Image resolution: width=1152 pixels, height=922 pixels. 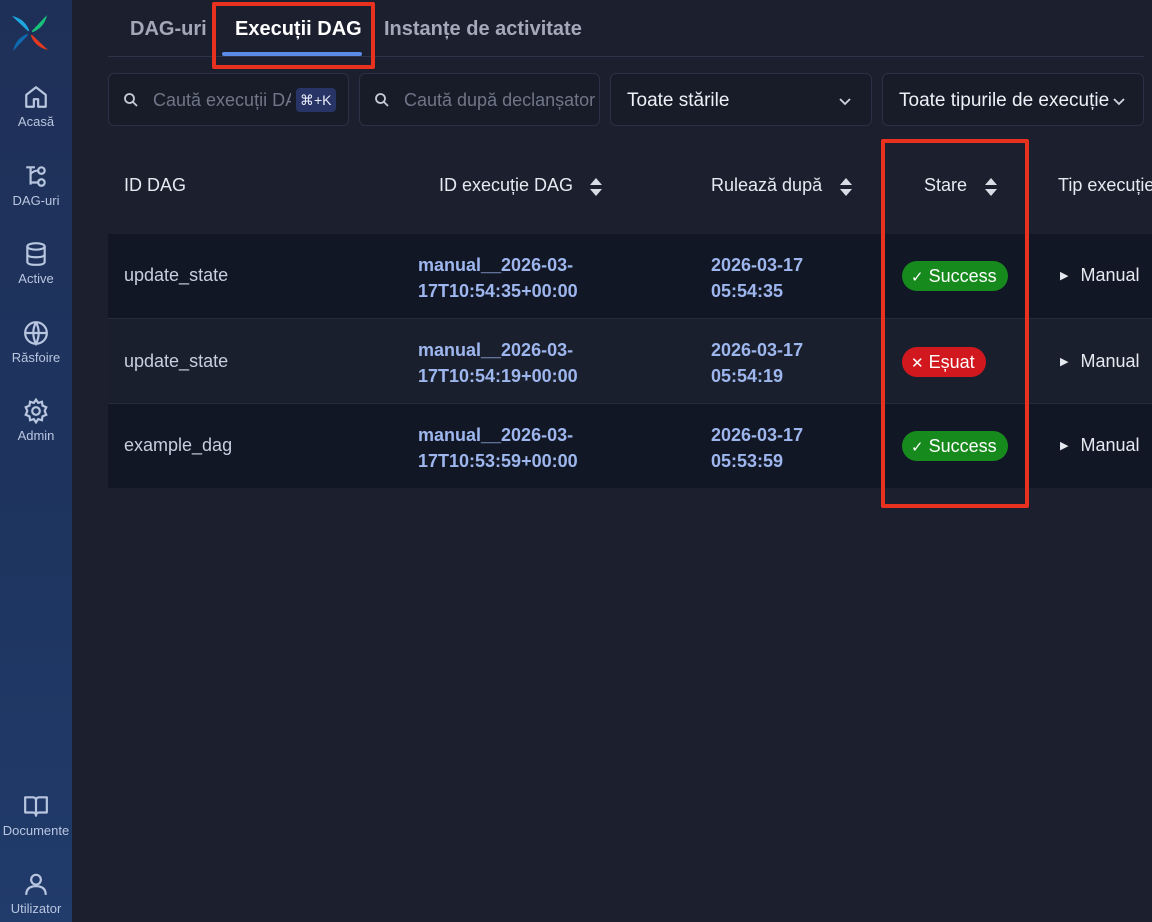 I want to click on run-id-line: 17T10:53:59+00:00, so click(x=498, y=461).